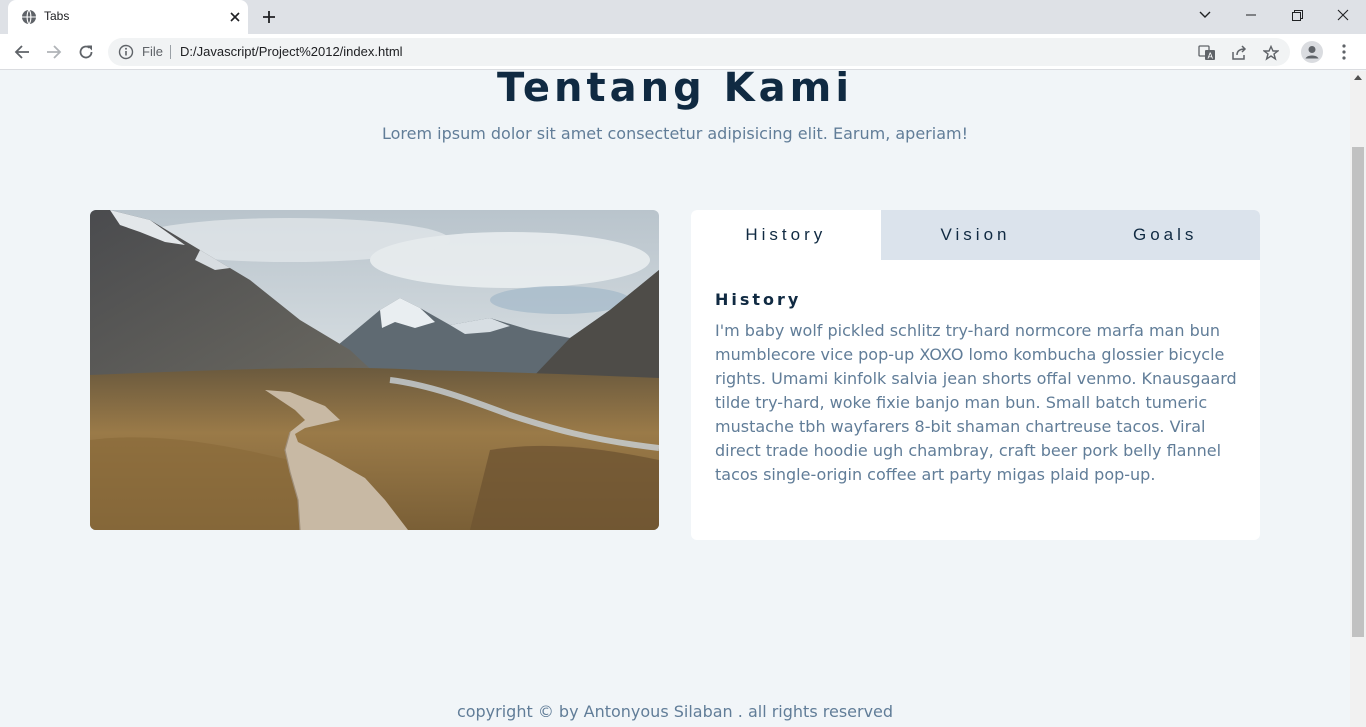 The height and width of the screenshot is (727, 1366). I want to click on tab-button-bar: History Vision Goals, so click(975, 235).